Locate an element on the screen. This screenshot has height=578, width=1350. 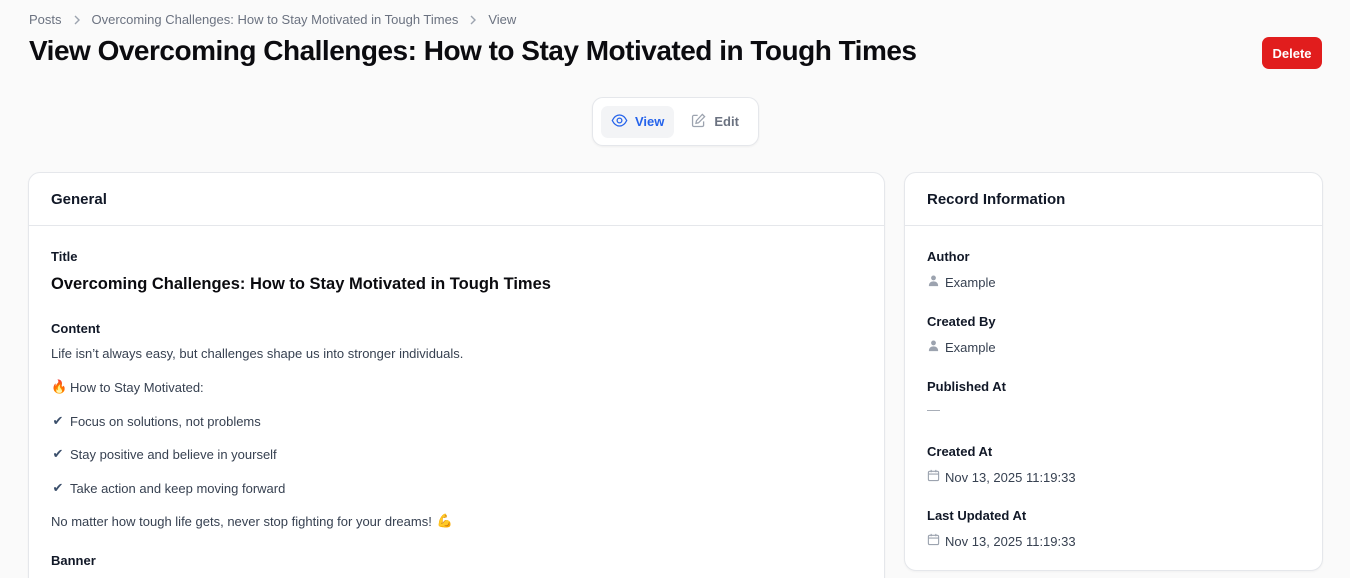
delete-button: Delete is located at coordinates (1292, 53).